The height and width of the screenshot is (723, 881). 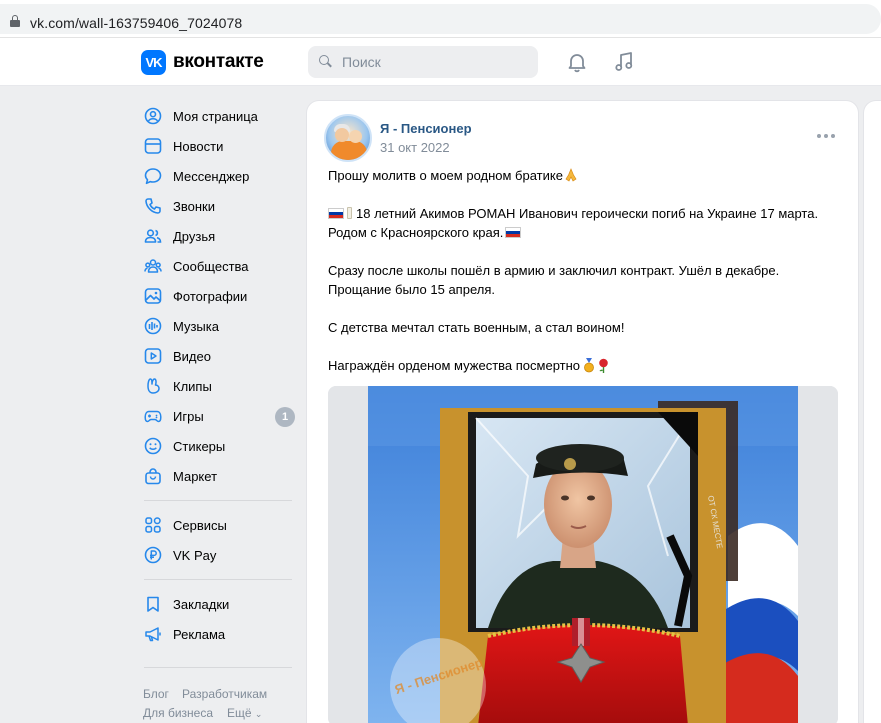 I want to click on rose-icon, so click(x=603, y=365).